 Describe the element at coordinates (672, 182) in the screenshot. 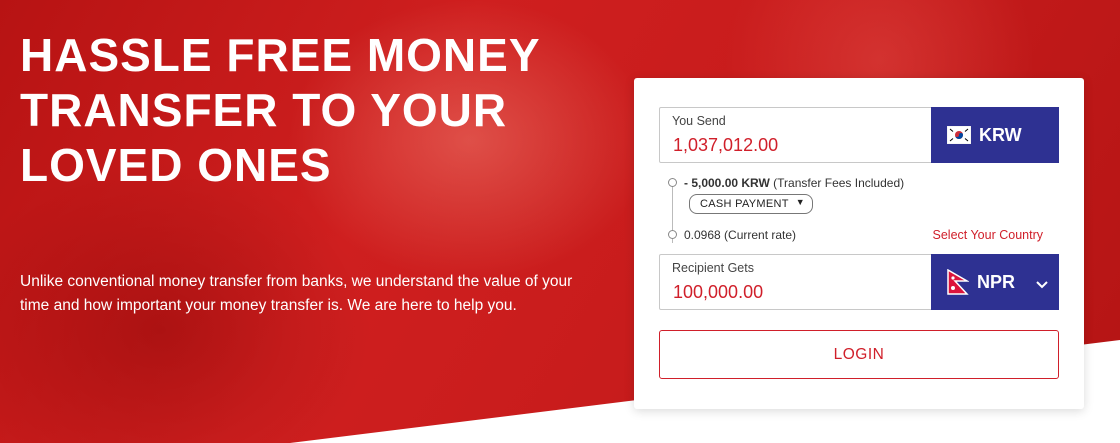

I see `fee-bullet-icon` at that location.